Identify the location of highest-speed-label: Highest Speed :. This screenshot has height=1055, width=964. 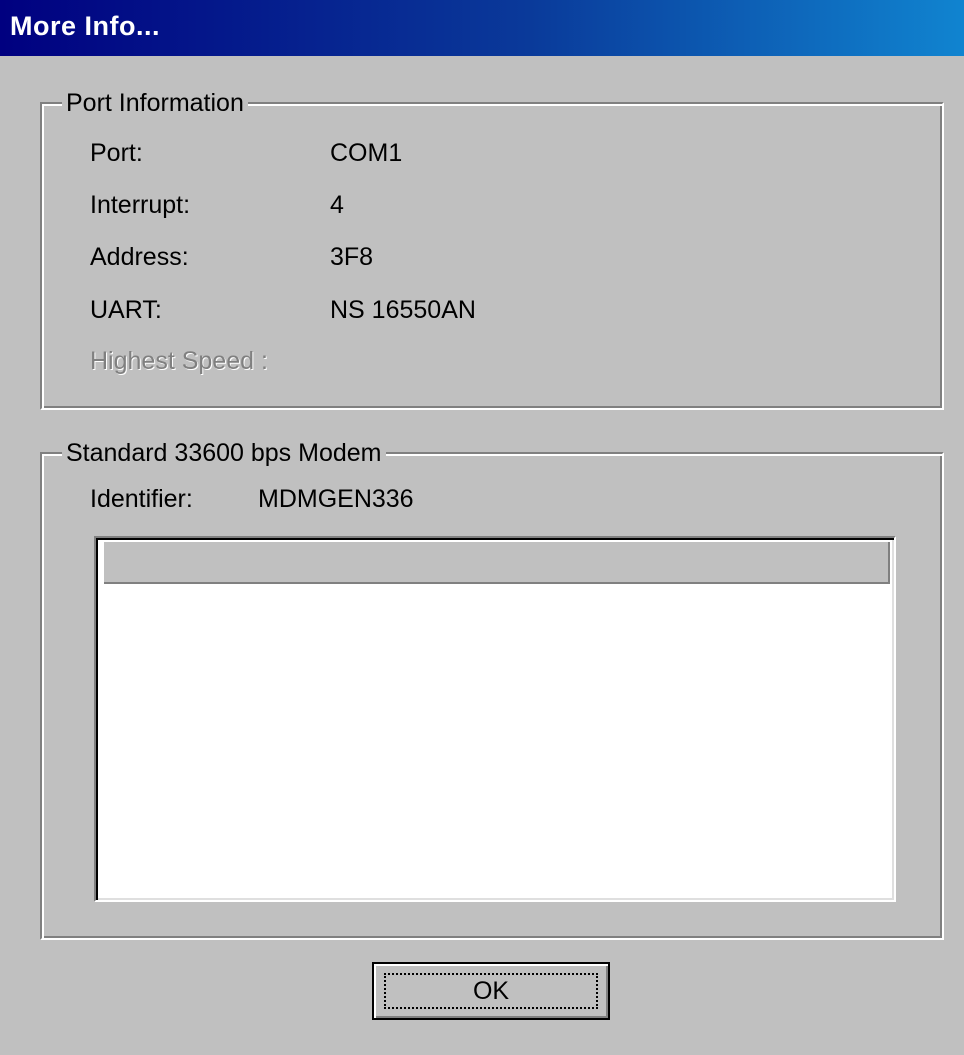
(179, 361).